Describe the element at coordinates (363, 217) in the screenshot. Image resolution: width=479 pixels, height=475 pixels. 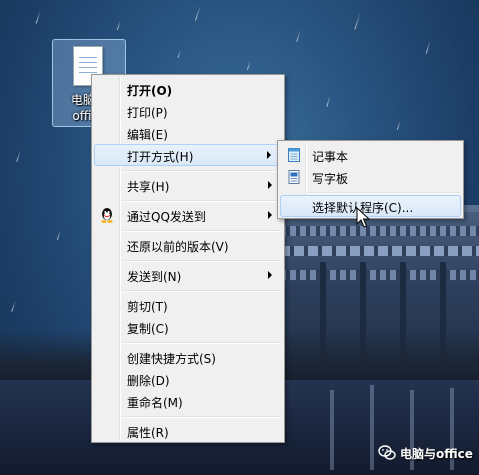
I see `mouse-pointer-icon` at that location.